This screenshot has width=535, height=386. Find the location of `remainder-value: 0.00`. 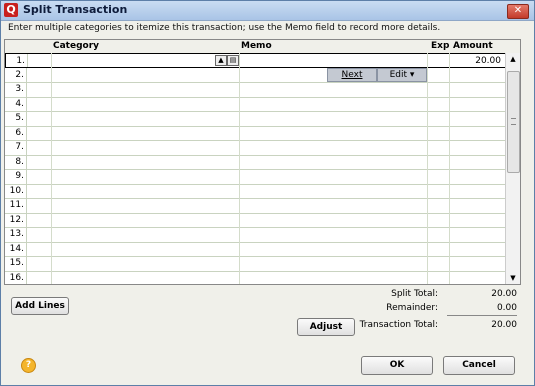

remainder-value: 0.00 is located at coordinates (506, 308).